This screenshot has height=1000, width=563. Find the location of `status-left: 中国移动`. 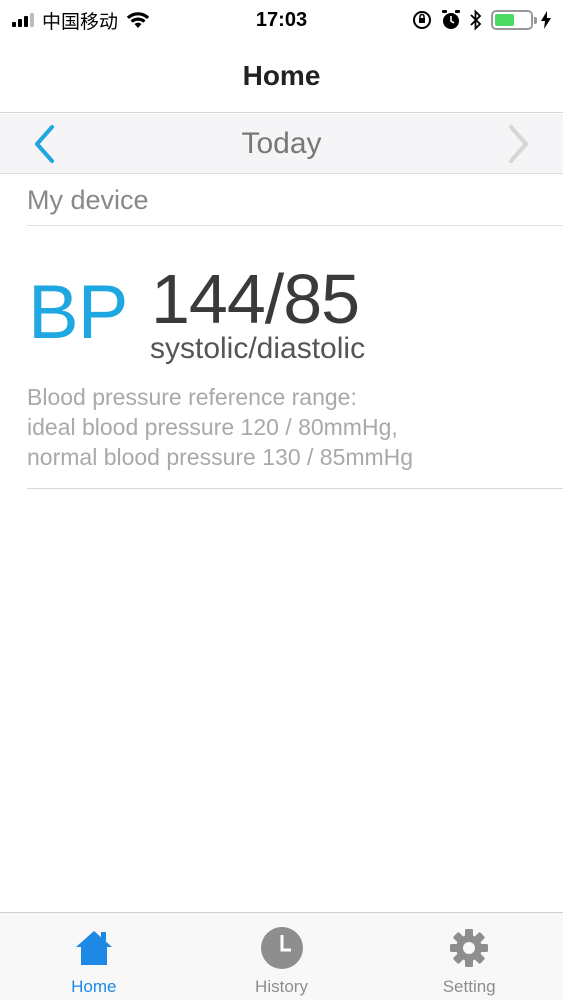

status-left: 中国移动 is located at coordinates (81, 20).